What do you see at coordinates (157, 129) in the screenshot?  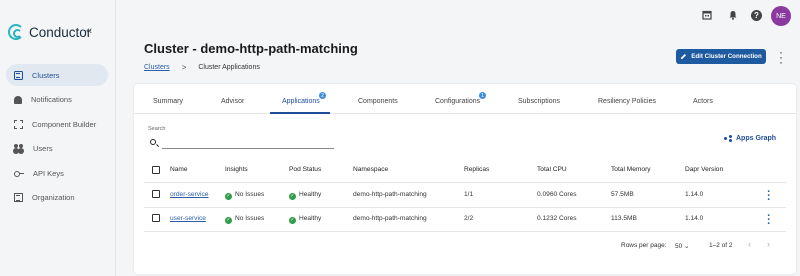 I see `search-label: Search` at bounding box center [157, 129].